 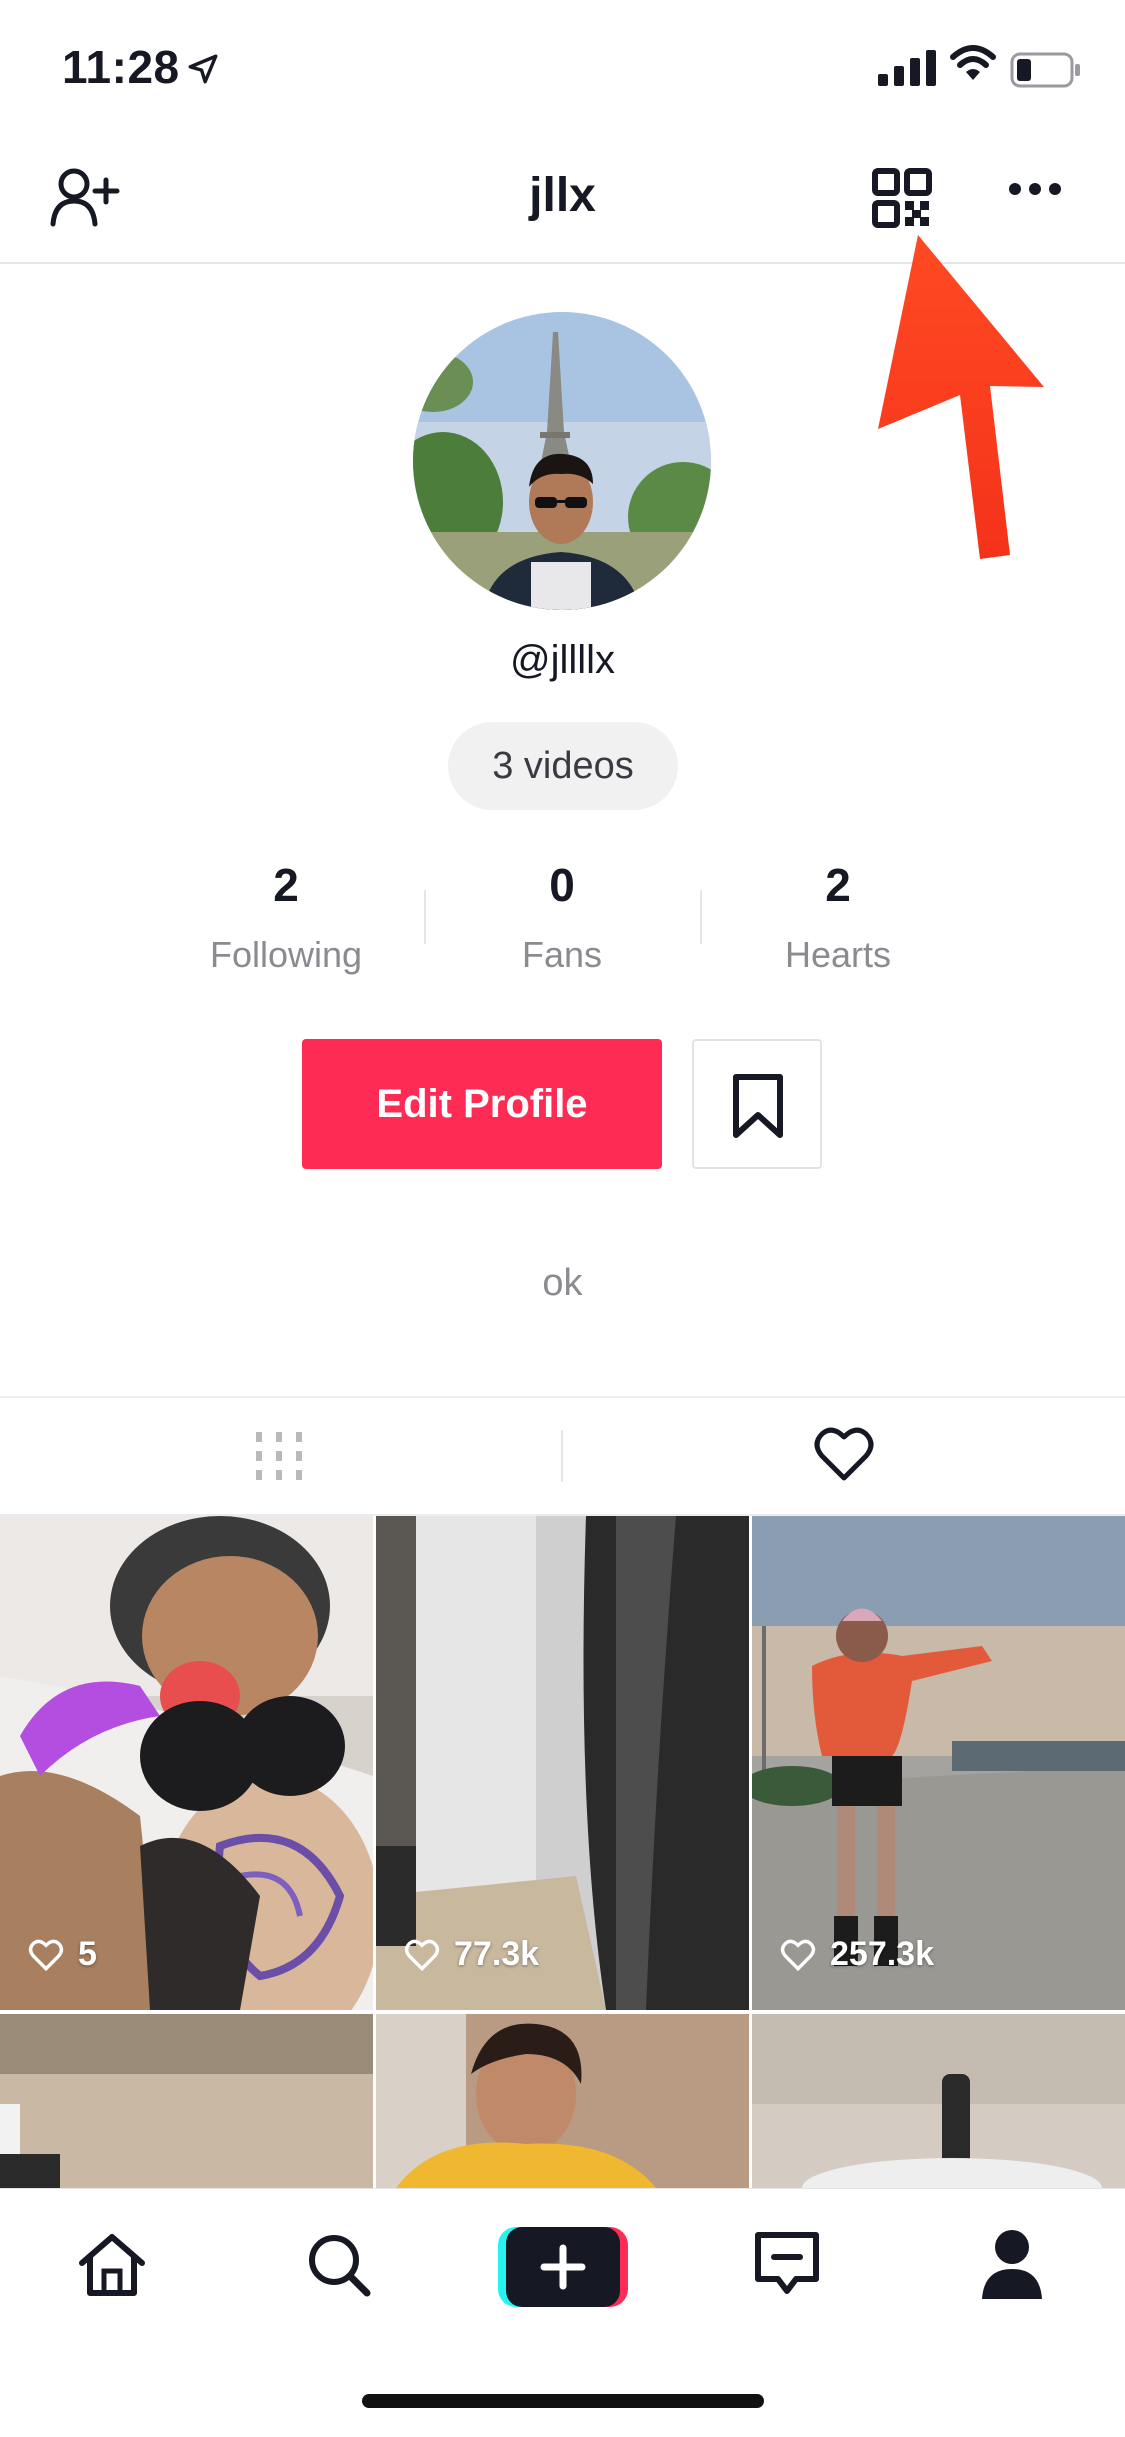 What do you see at coordinates (562, 461) in the screenshot?
I see `avatar` at bounding box center [562, 461].